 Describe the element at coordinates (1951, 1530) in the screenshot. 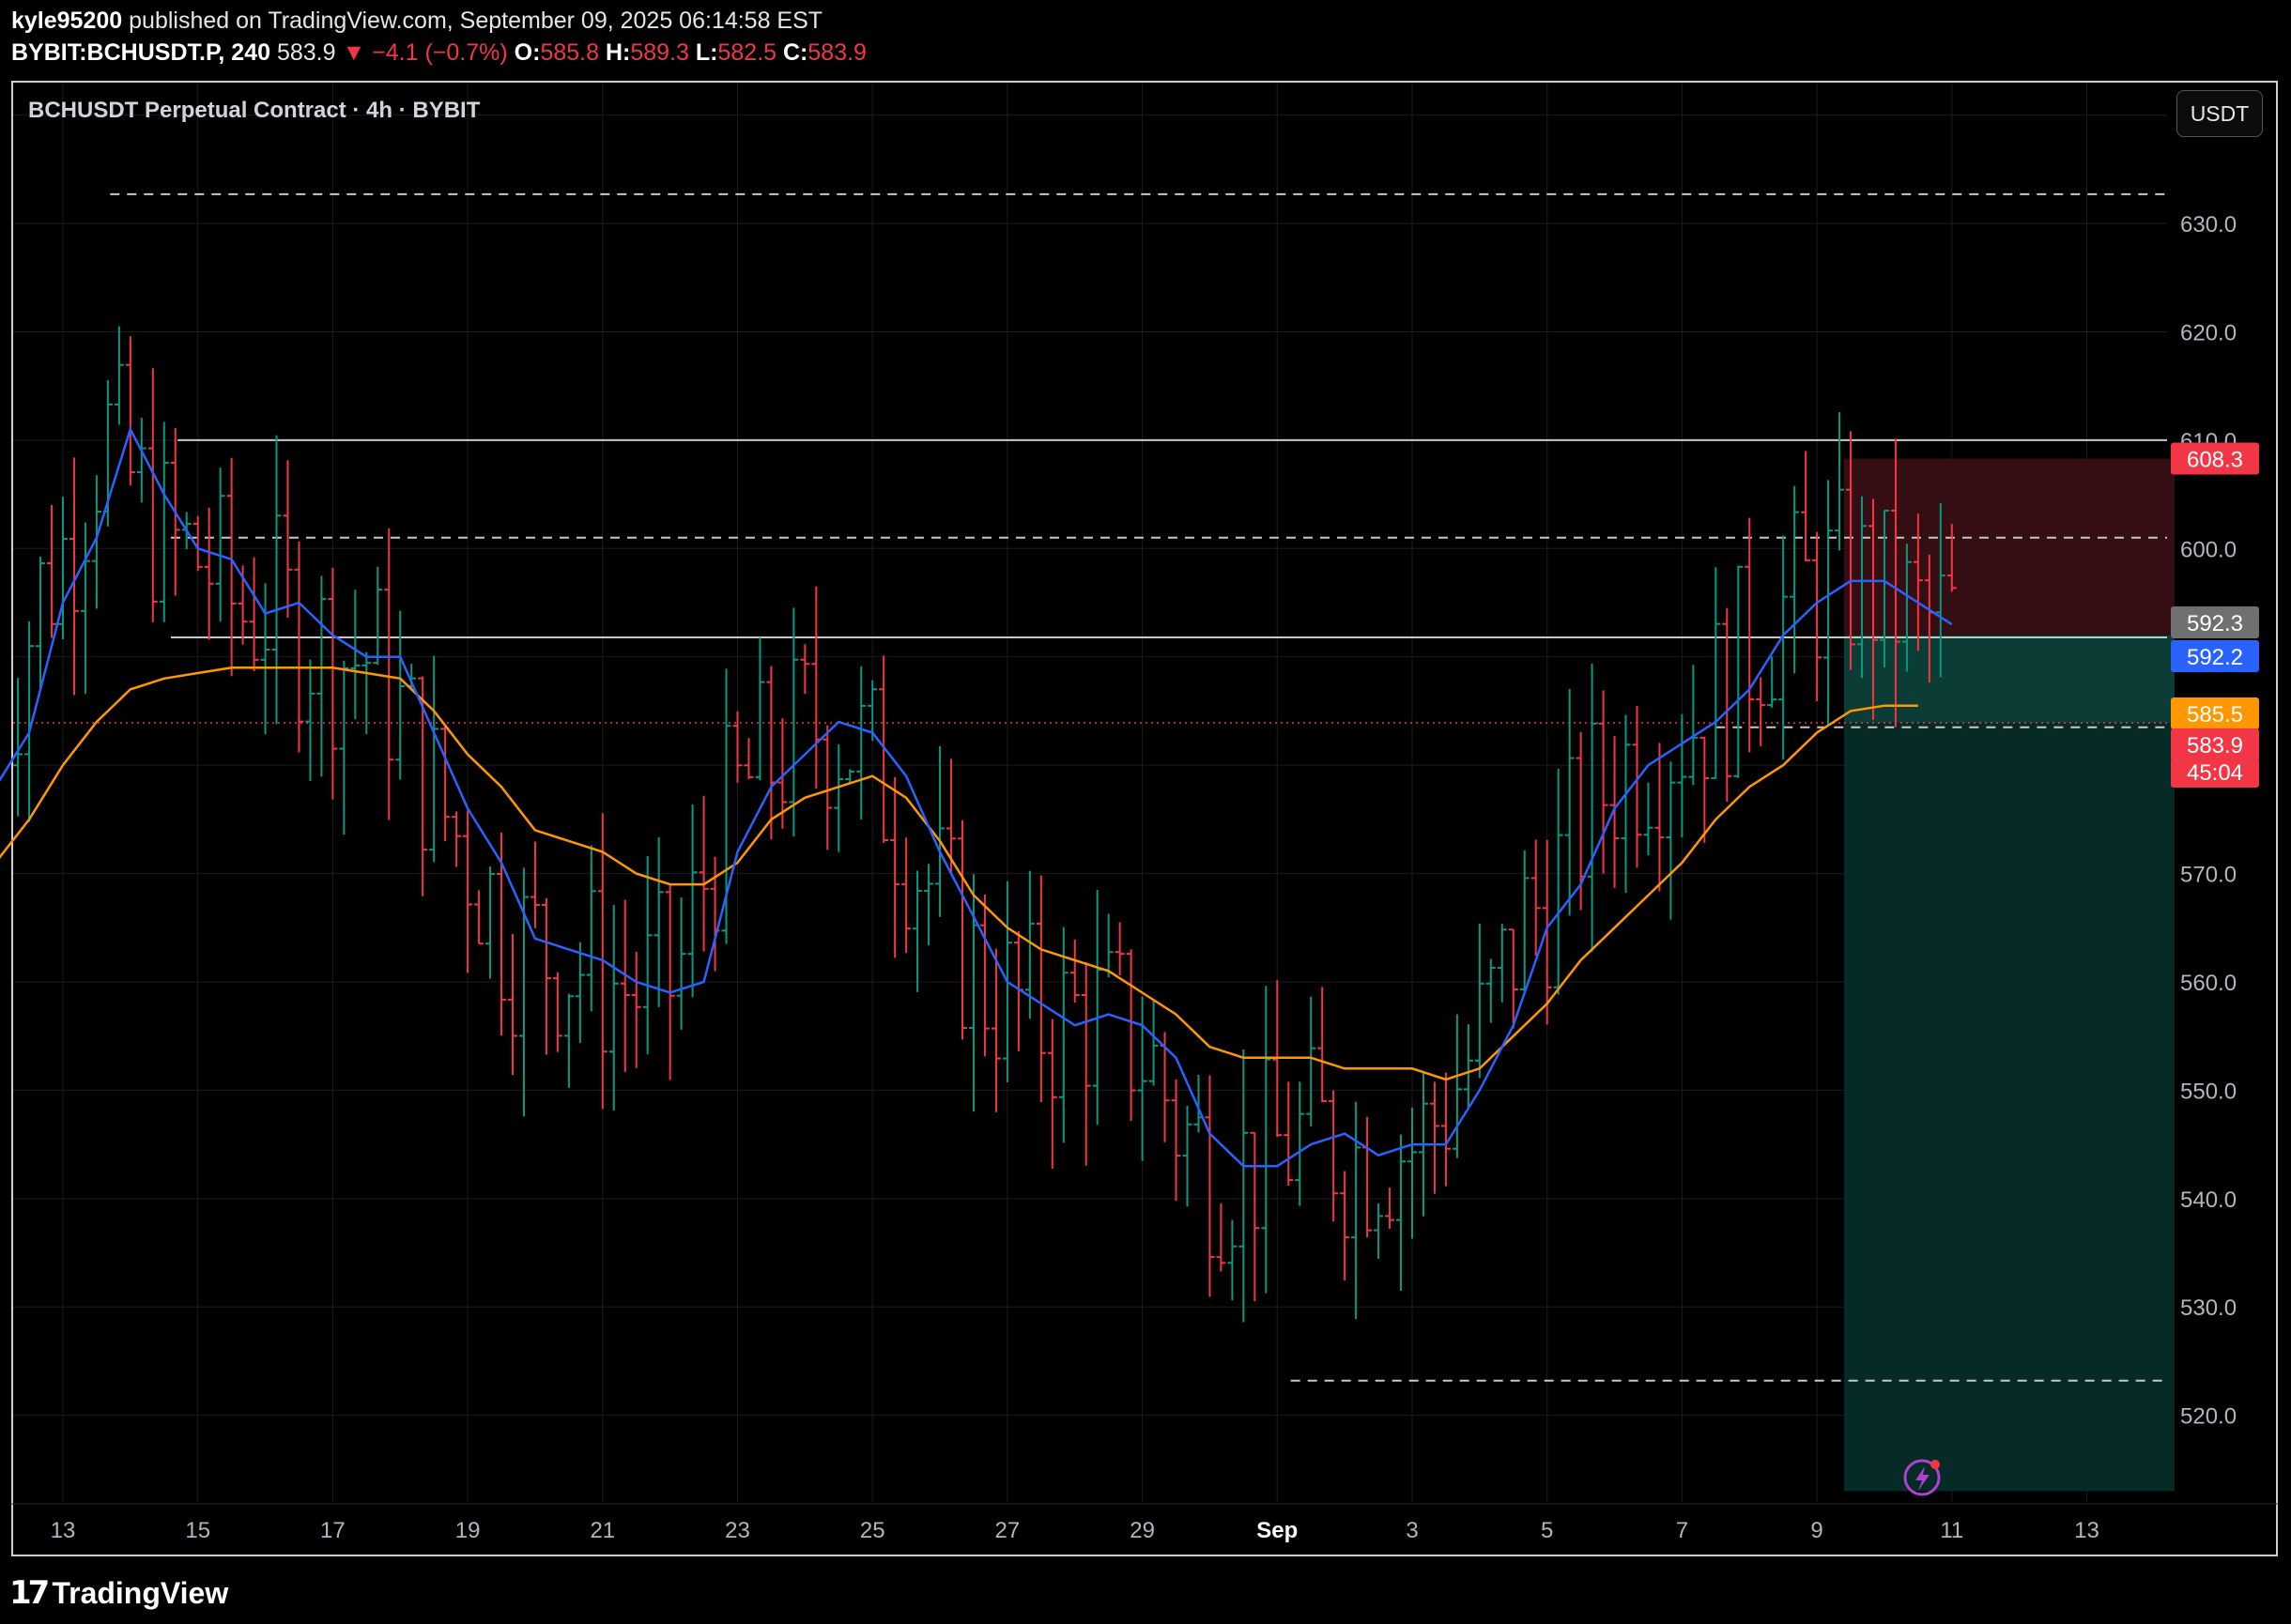

I see `time-tick-label: 11` at that location.